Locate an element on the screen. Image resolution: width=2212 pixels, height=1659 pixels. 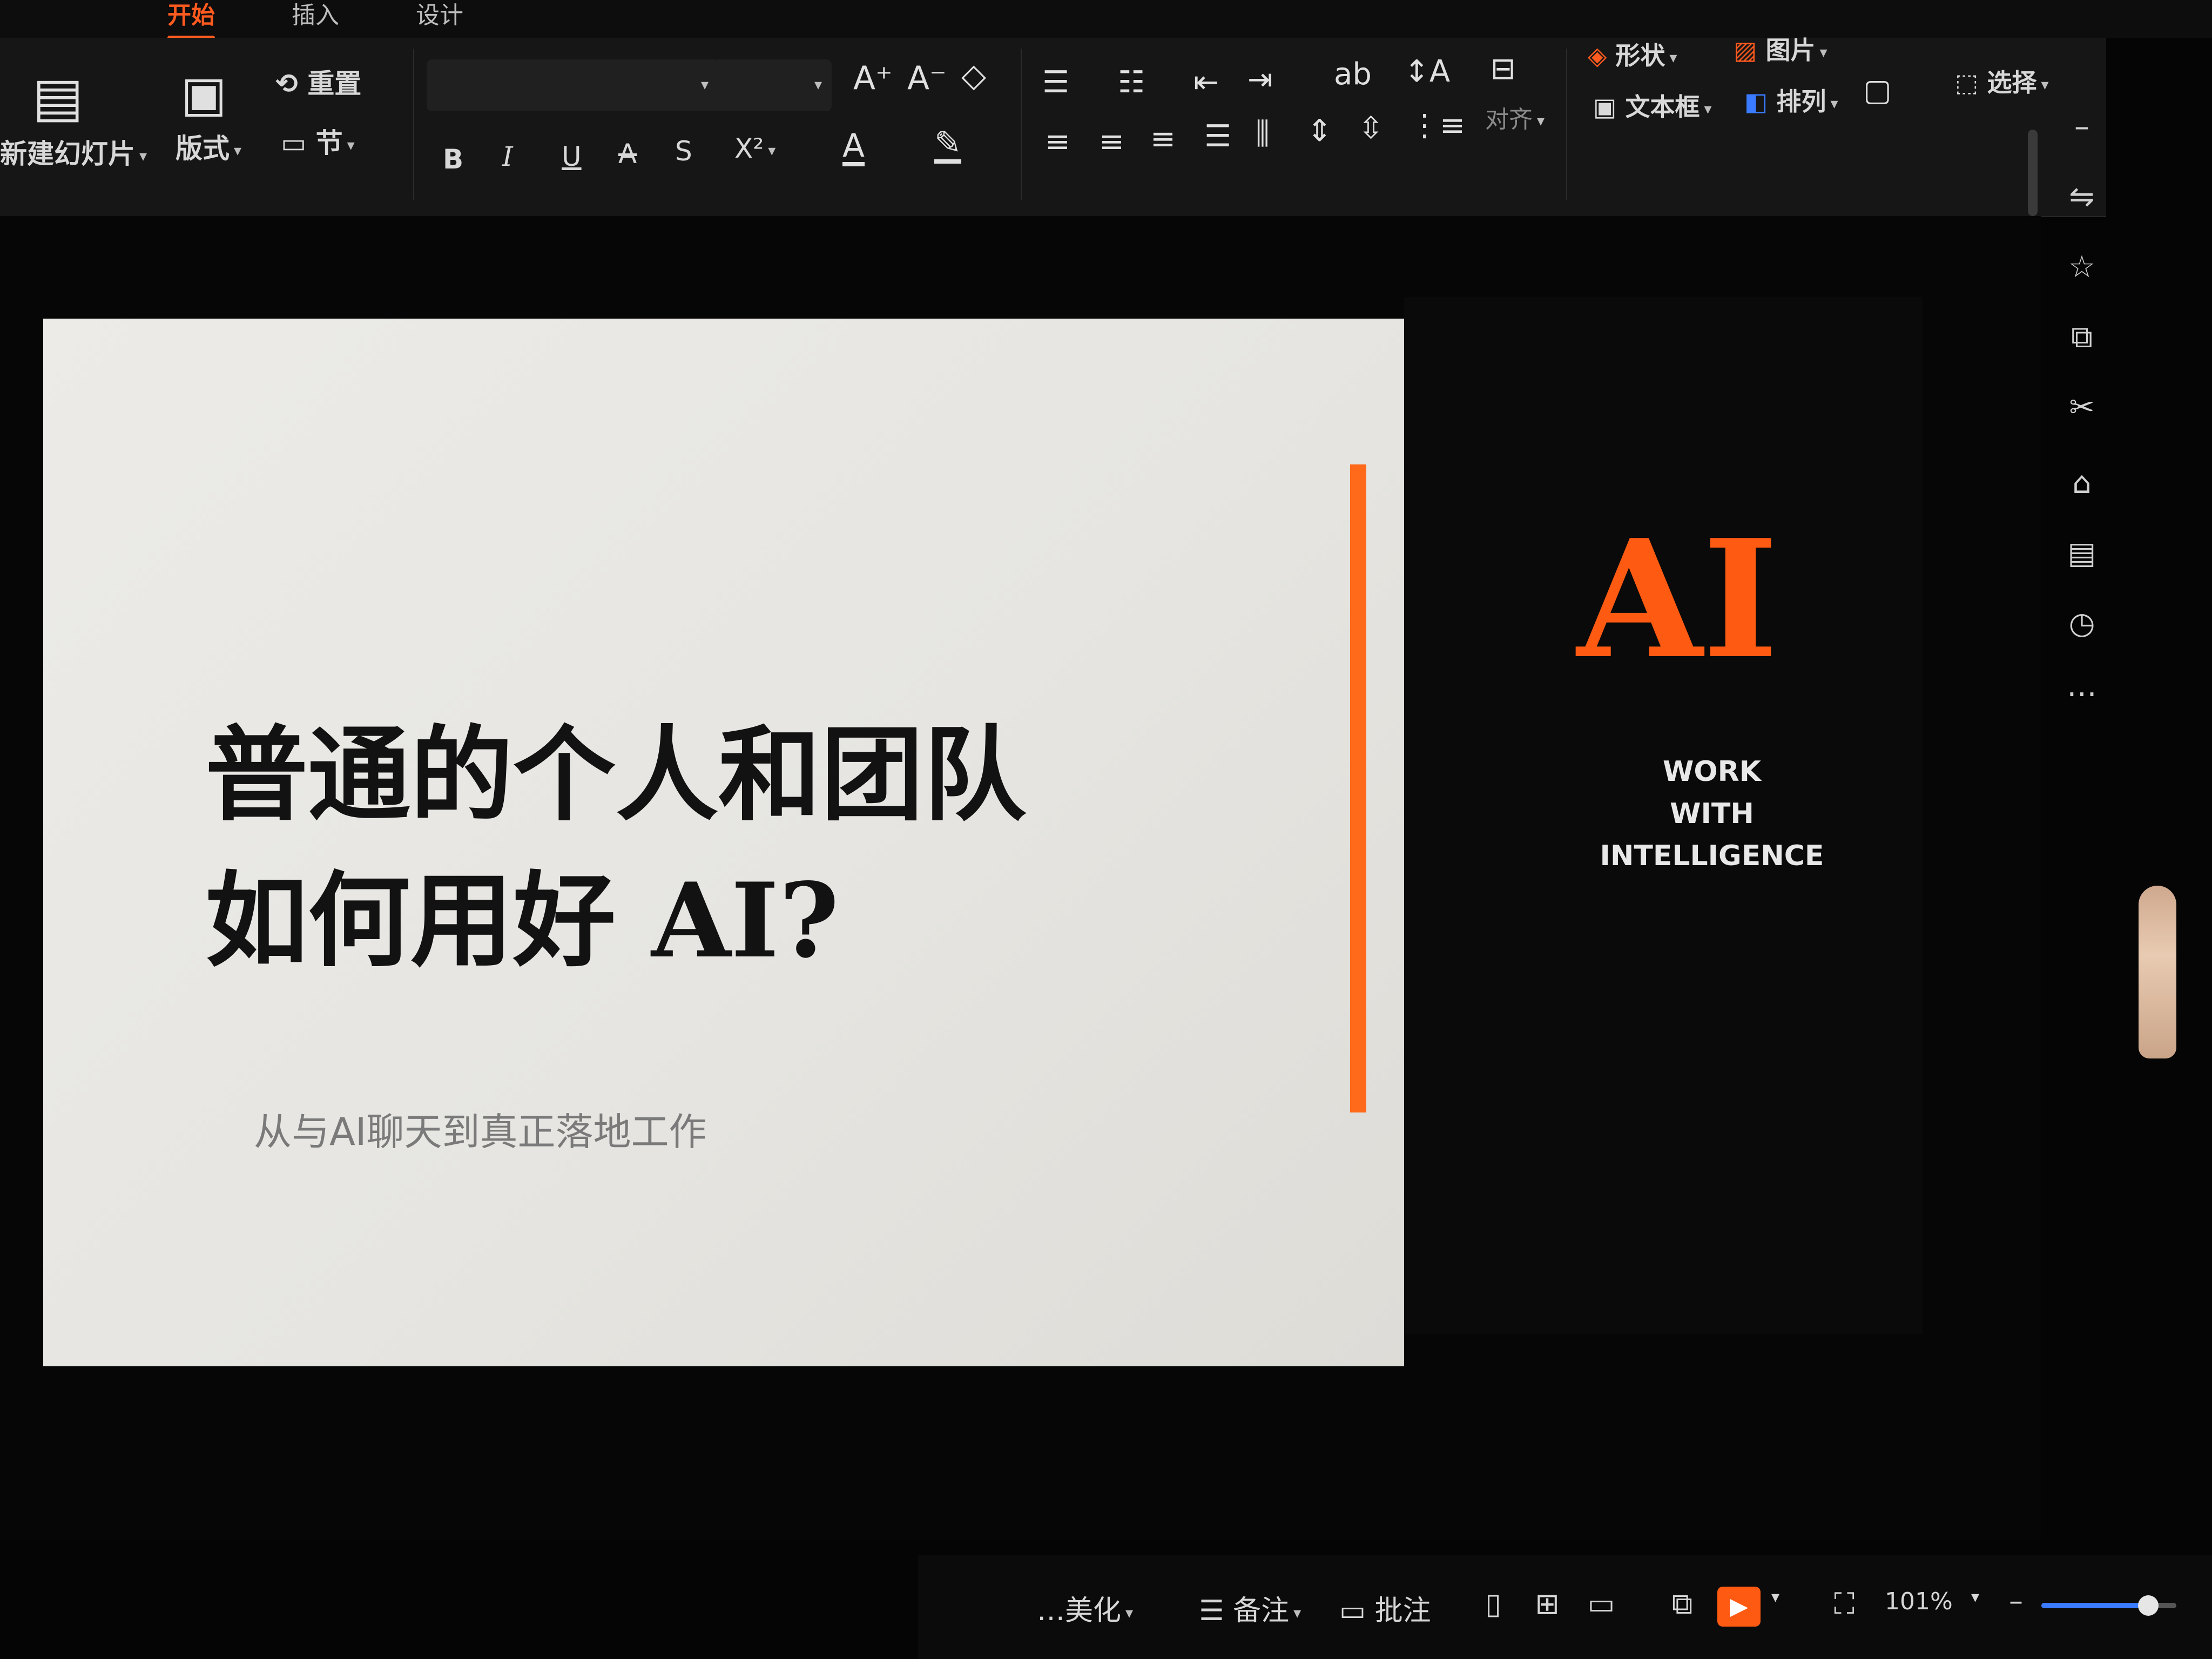
textbox-button: ▣ 文本框 ▾ is located at coordinates (1652, 107).